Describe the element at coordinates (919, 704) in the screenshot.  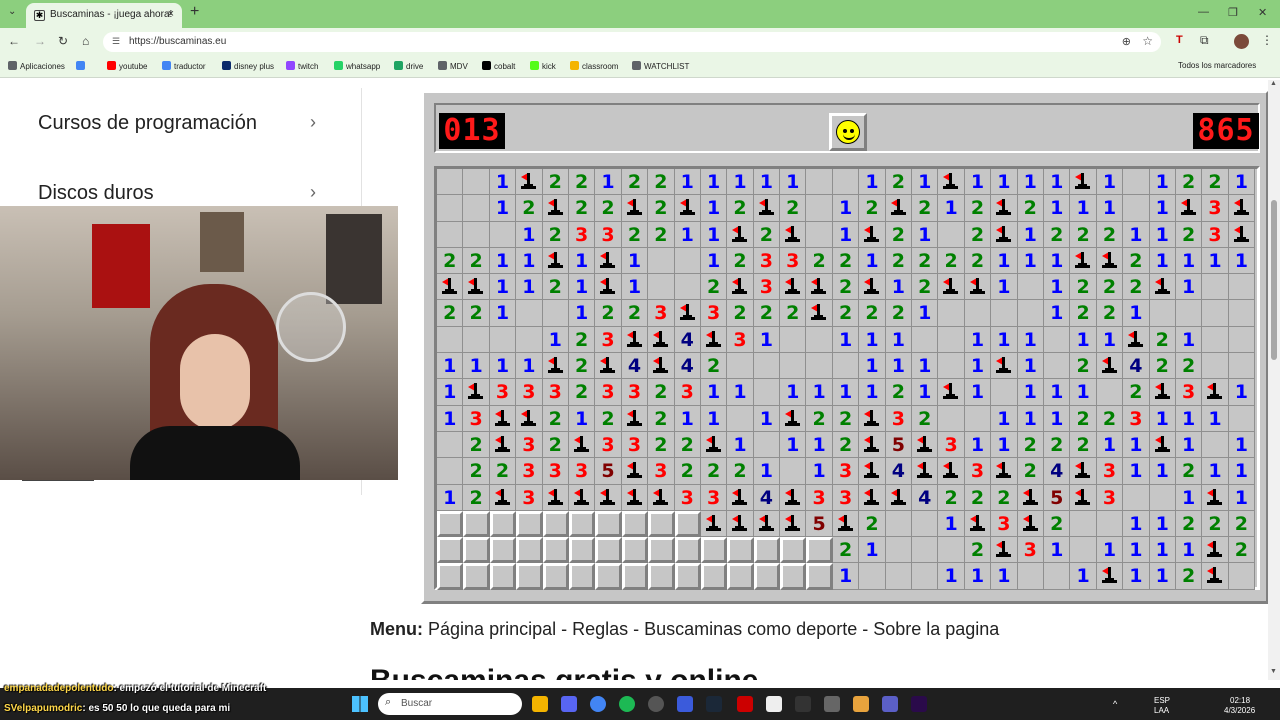
I see `premiere-icon` at that location.